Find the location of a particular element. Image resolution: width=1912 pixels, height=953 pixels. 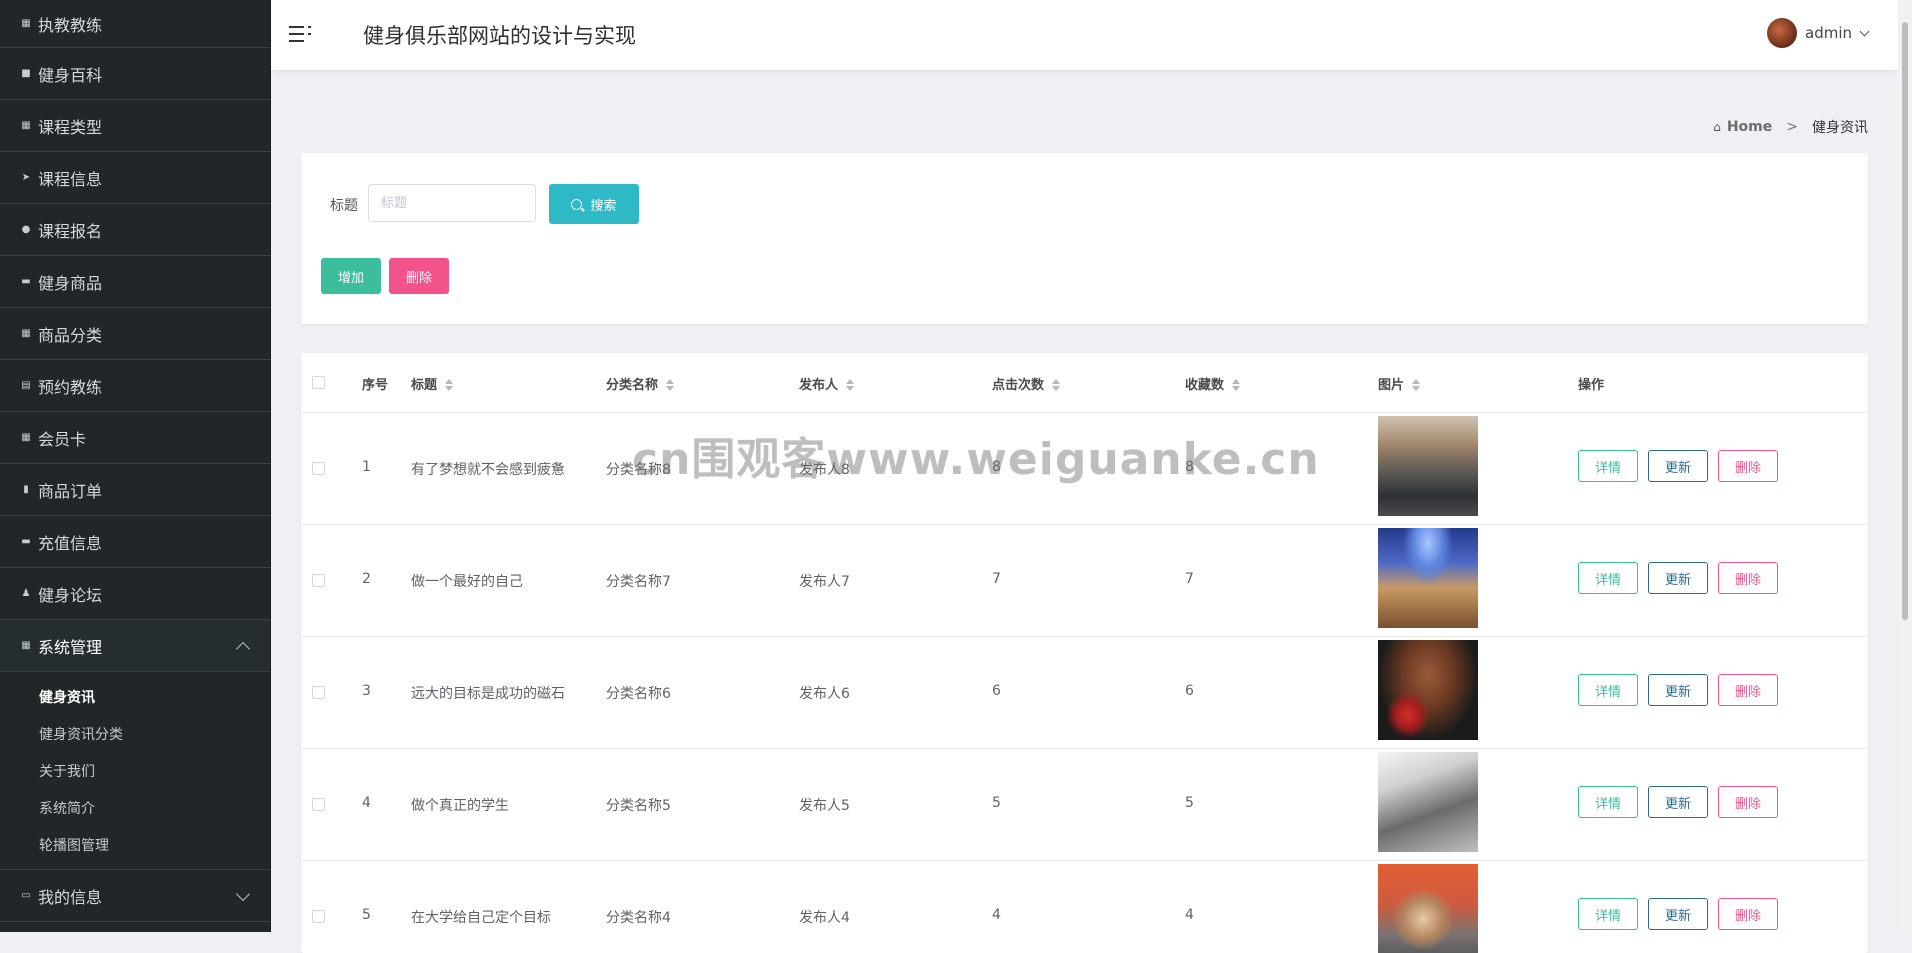

submenu-item-fitness-news: 健身资讯 is located at coordinates (135, 696).